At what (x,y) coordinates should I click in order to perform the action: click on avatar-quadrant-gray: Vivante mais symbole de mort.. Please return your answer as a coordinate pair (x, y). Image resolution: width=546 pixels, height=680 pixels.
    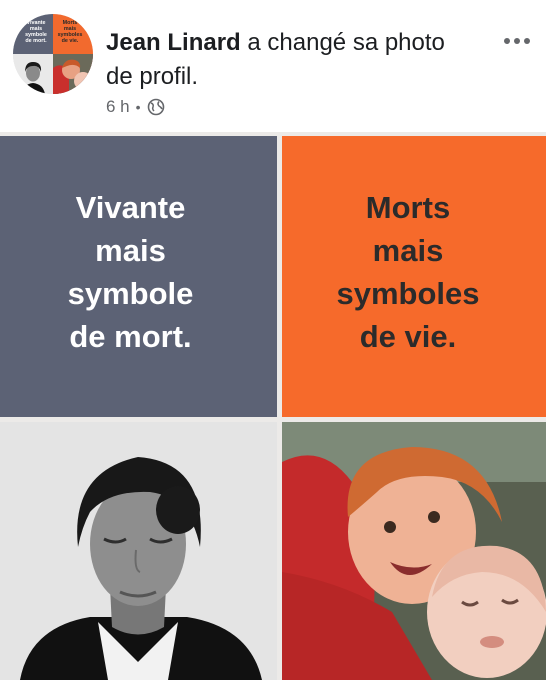
    Looking at the image, I should click on (33, 34).